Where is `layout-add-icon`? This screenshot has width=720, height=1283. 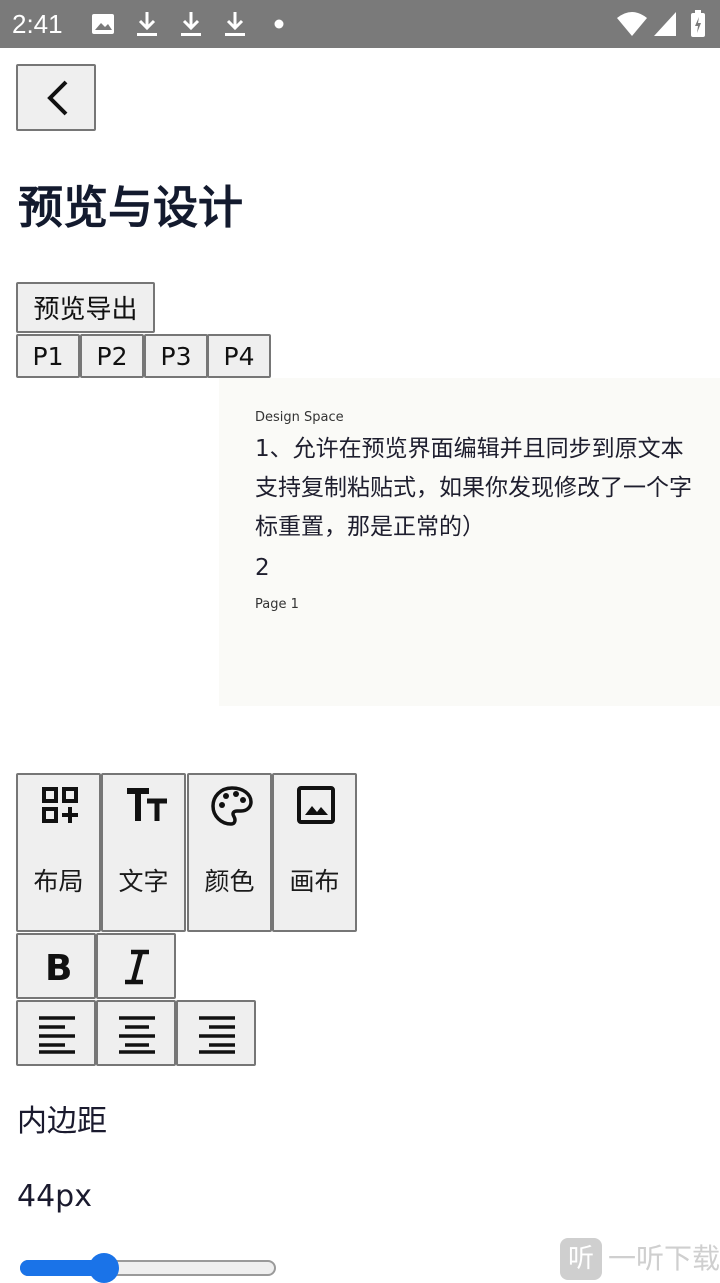 layout-add-icon is located at coordinates (60, 805).